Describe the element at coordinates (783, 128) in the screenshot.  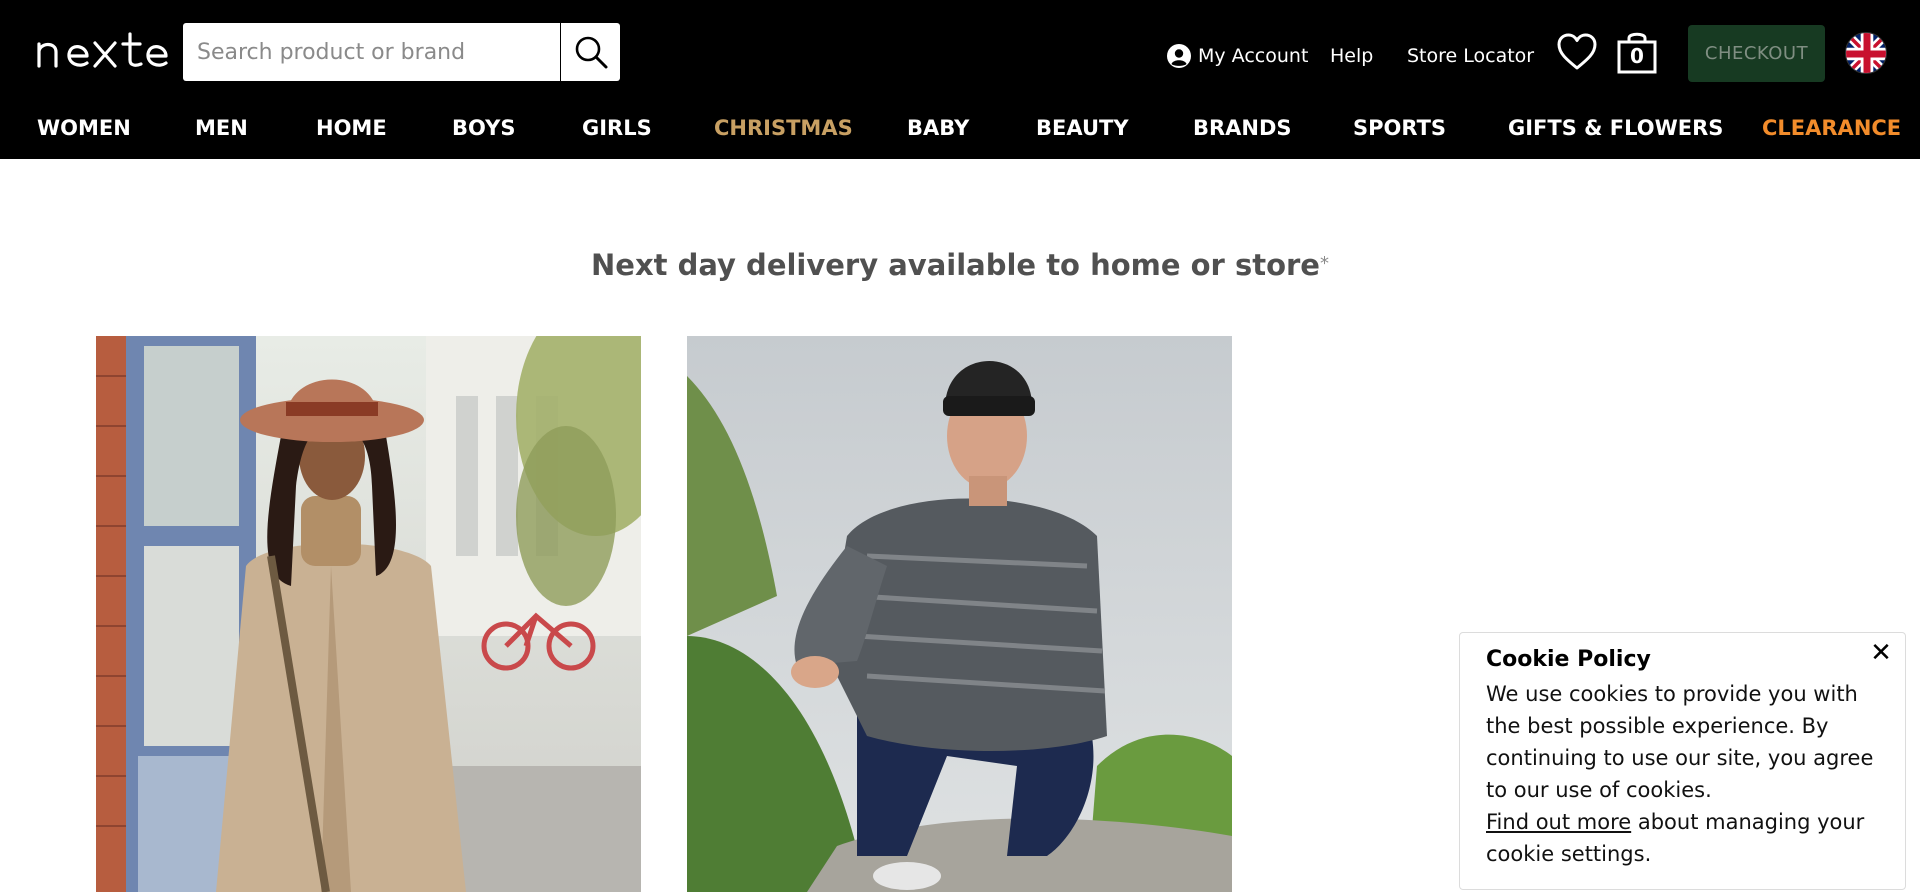
I see `nav-item-christmas: CHRISTMAS` at that location.